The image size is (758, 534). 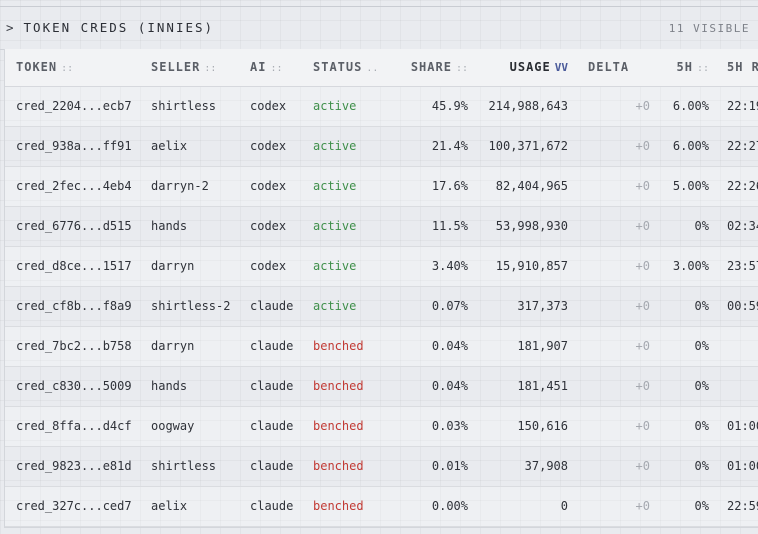 I want to click on column-header-ai: AI::, so click(x=281, y=68).